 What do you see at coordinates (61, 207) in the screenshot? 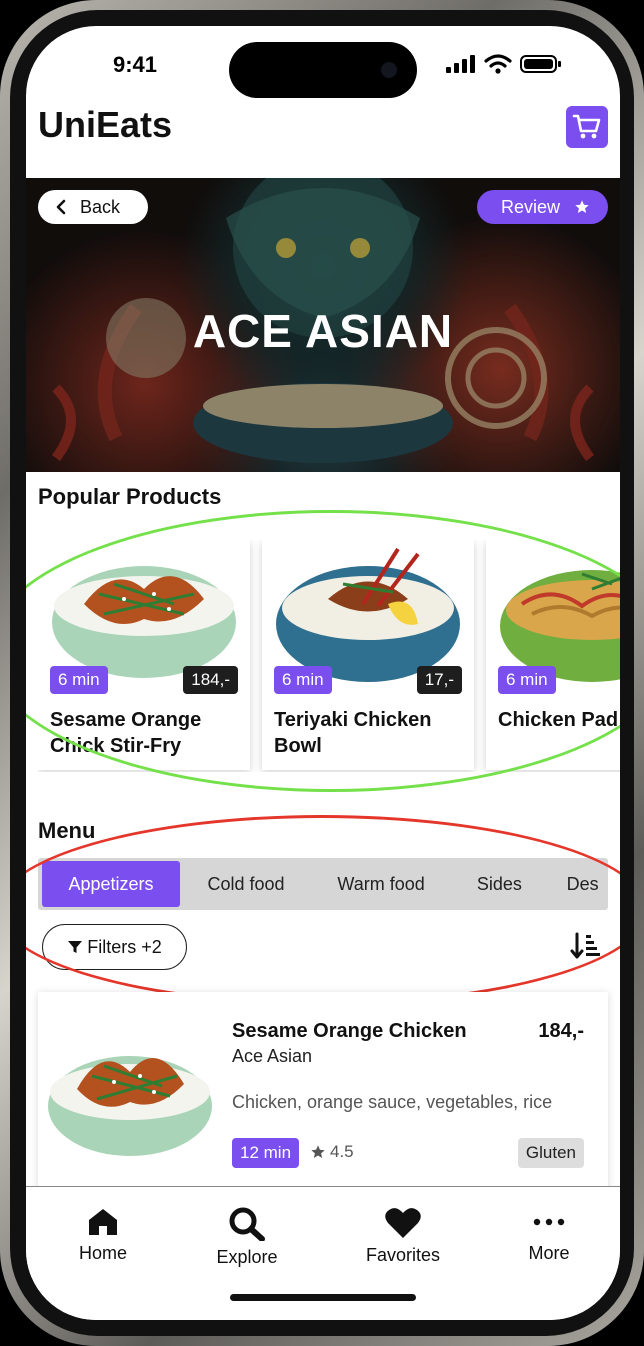
I see `chevron-left-icon` at bounding box center [61, 207].